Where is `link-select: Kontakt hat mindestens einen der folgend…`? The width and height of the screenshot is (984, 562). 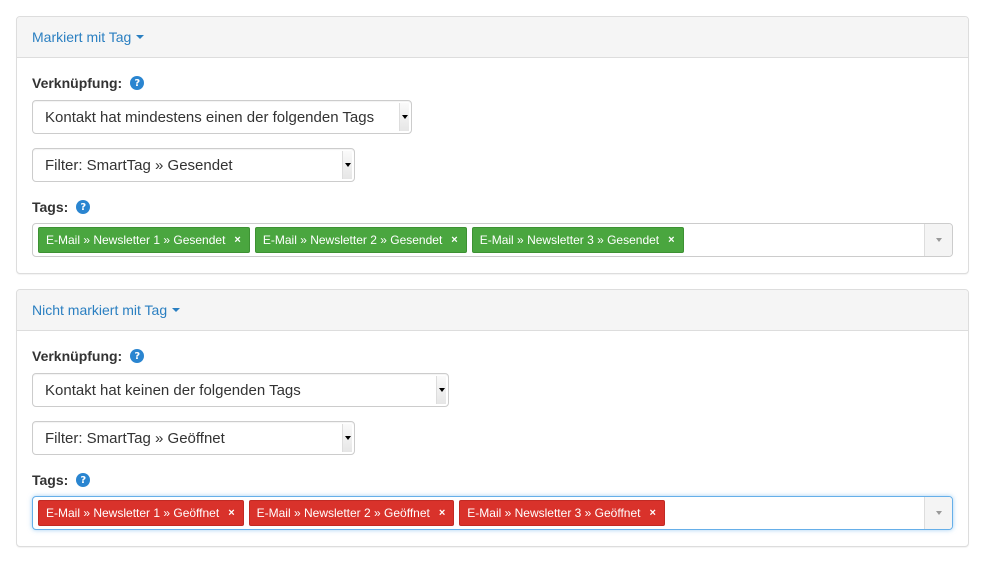
link-select: Kontakt hat mindestens einen der folgend… is located at coordinates (222, 117).